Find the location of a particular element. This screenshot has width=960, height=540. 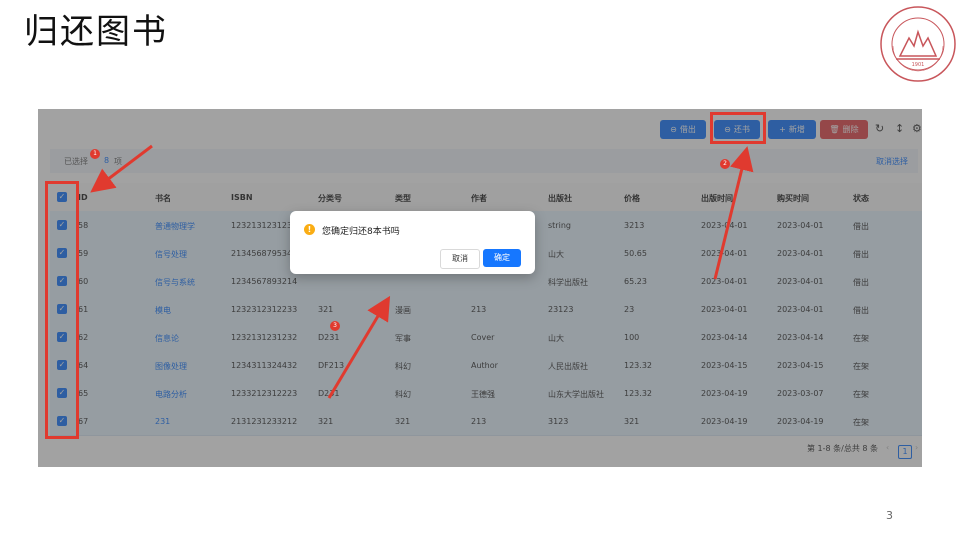

return-button-highlight is located at coordinates (738, 128).